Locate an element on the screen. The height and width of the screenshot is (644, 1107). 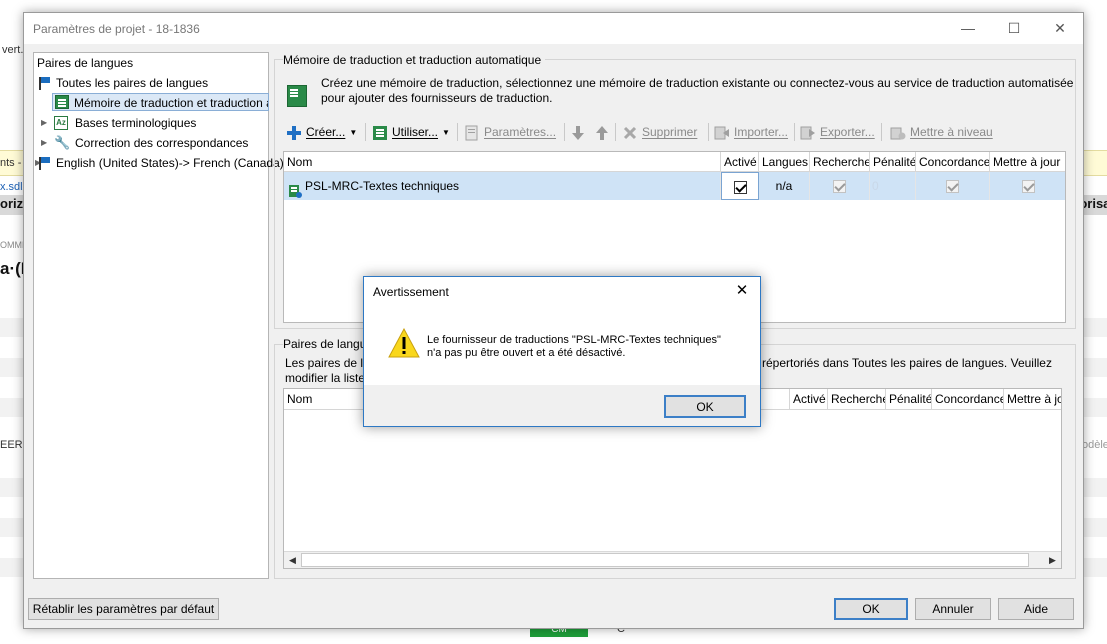
arrow-down-icon is located at coordinates (578, 133).